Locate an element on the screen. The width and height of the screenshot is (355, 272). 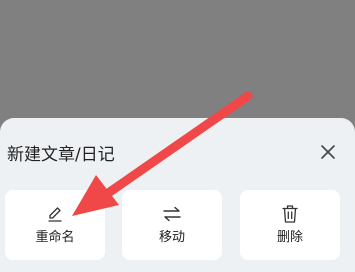
move-label: 移动 is located at coordinates (171, 237).